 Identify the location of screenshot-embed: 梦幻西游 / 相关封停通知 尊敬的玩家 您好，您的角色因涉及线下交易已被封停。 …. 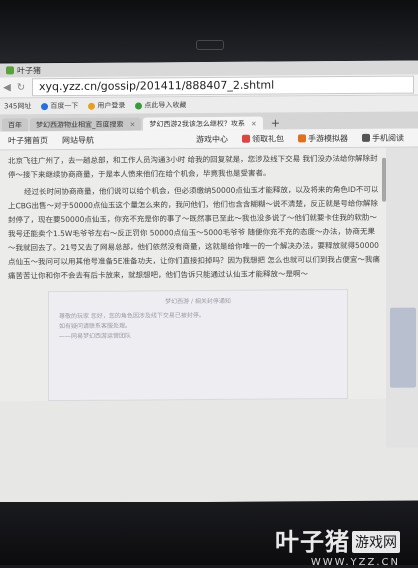
(198, 345).